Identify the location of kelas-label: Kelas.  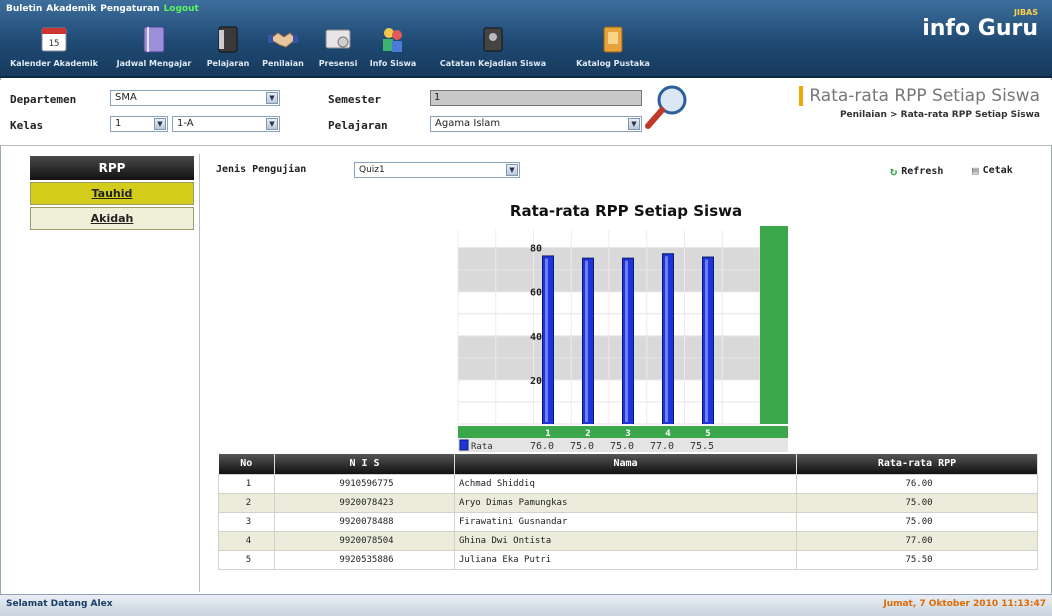
(27, 125).